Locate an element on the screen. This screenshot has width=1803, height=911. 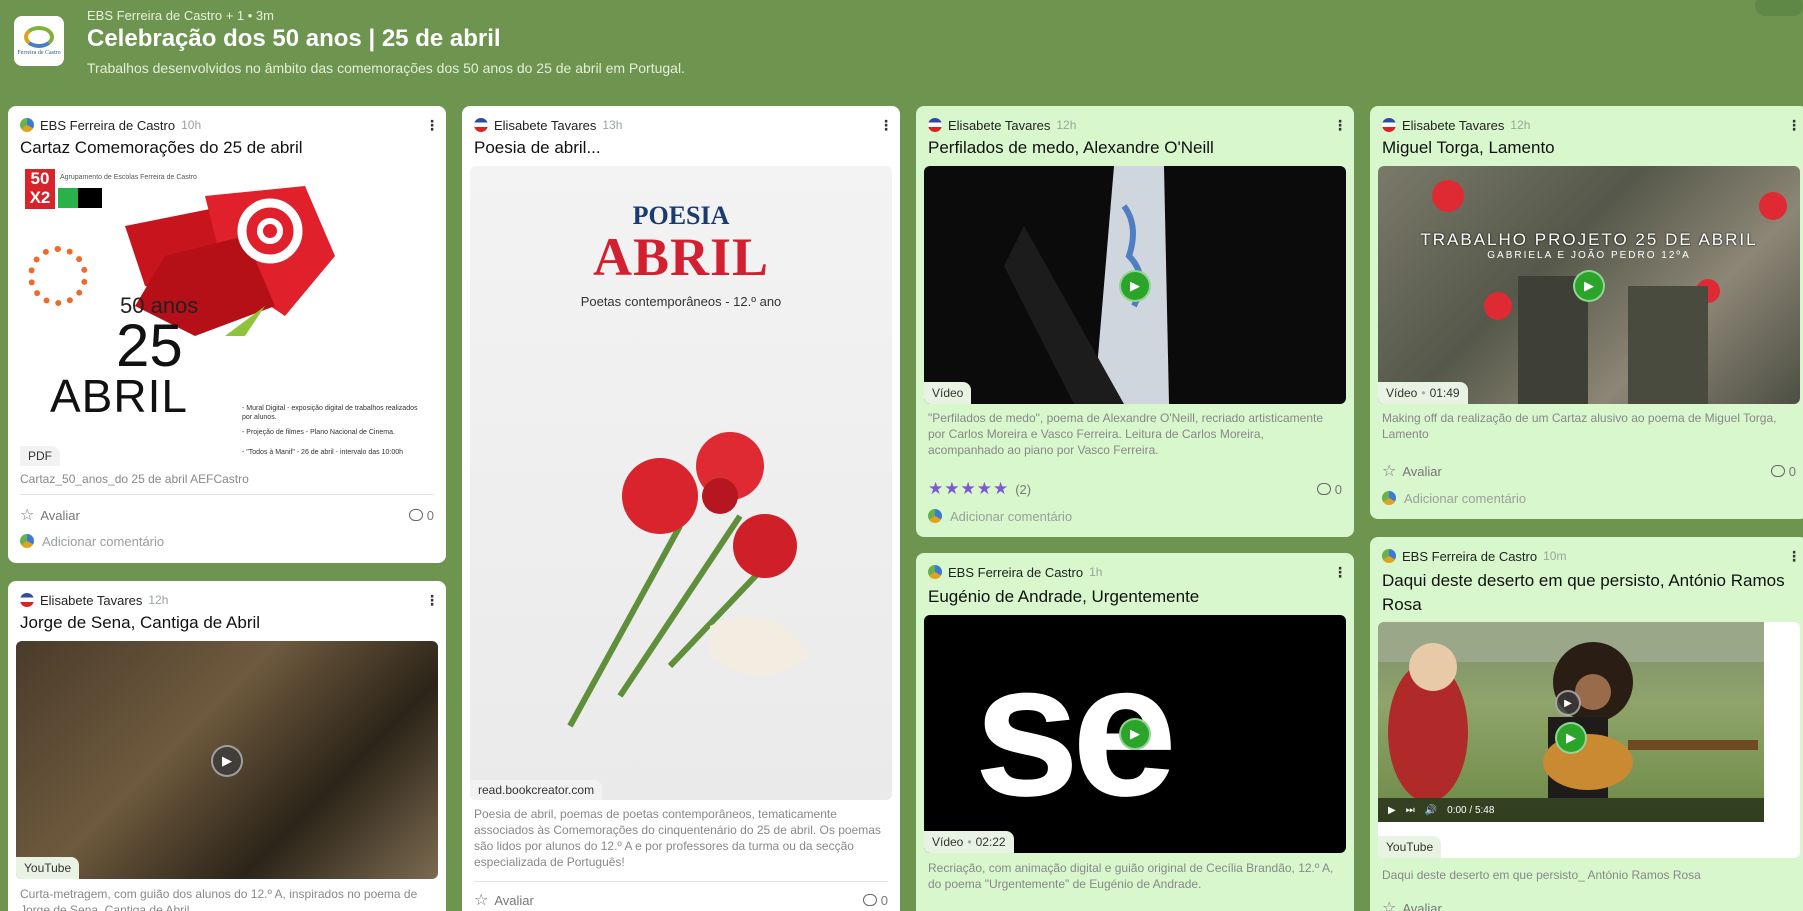
attachment-type-badge: PDF is located at coordinates (40, 456).